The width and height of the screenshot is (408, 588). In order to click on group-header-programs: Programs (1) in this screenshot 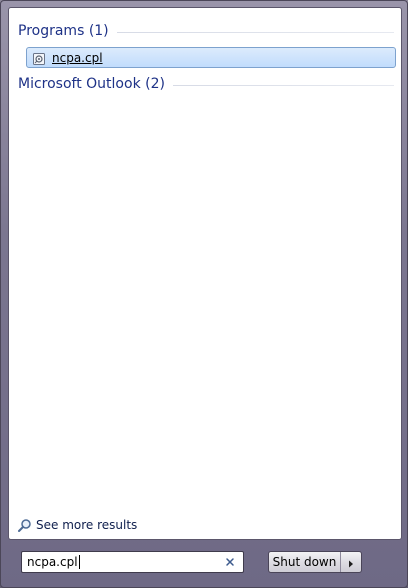, I will do `click(206, 31)`.